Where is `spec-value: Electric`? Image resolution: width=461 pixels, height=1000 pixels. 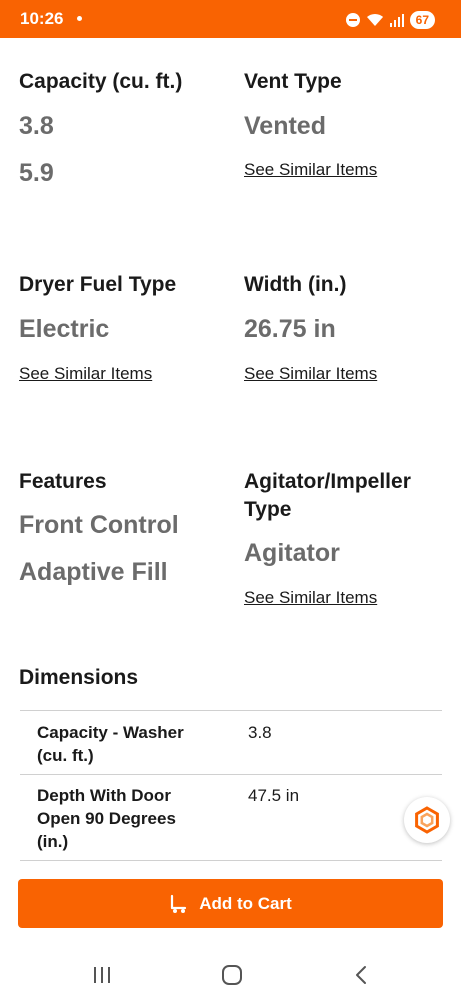
spec-value: Electric is located at coordinates (64, 329).